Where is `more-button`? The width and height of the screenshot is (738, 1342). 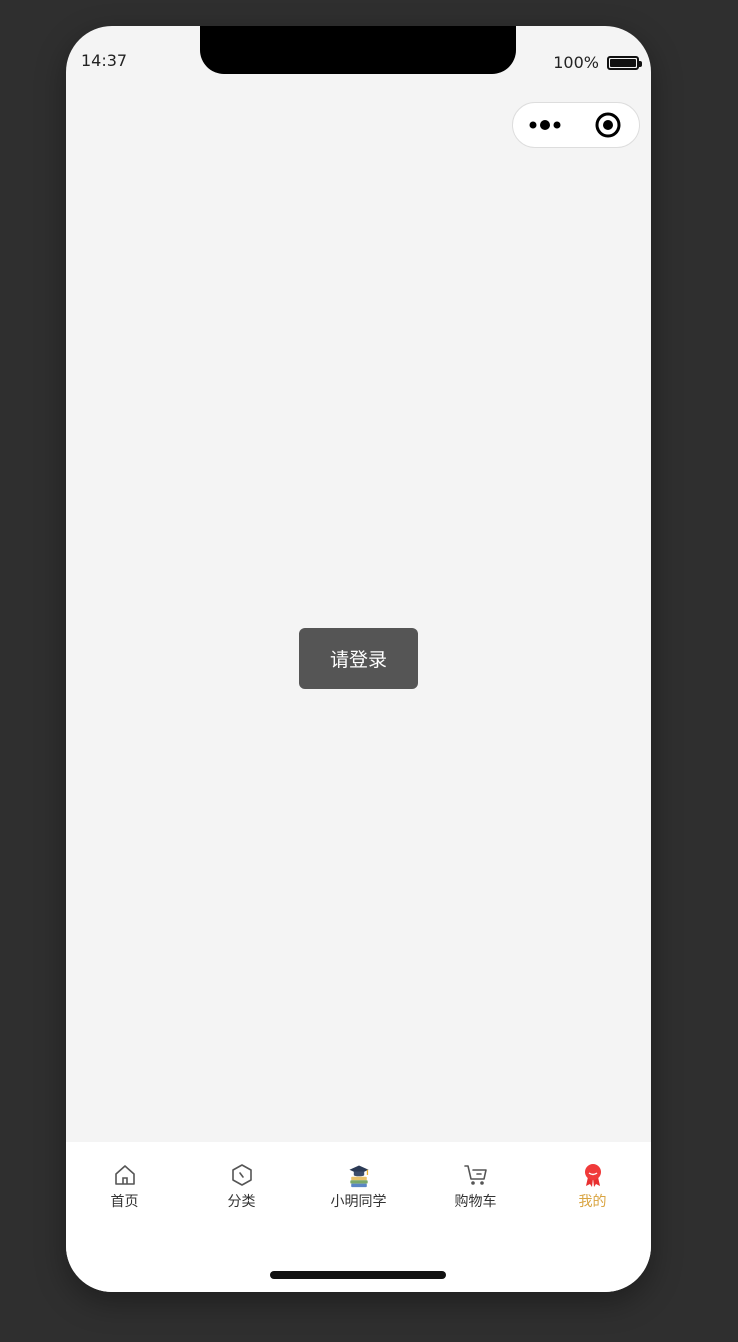 more-button is located at coordinates (544, 125).